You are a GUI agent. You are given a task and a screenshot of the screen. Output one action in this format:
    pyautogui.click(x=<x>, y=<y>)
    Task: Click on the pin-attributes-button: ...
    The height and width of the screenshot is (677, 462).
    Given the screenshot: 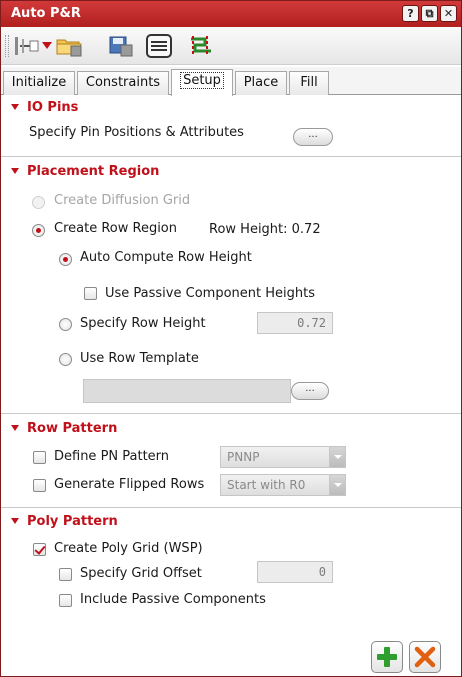 What is the action you would take?
    pyautogui.click(x=313, y=137)
    